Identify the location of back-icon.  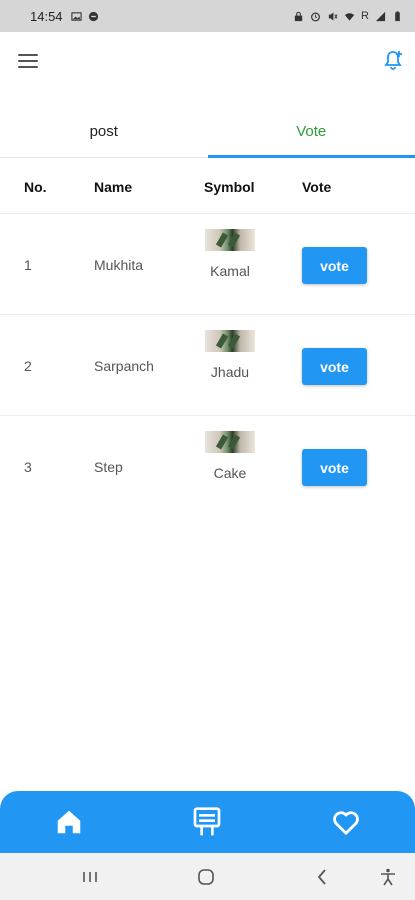
(322, 877).